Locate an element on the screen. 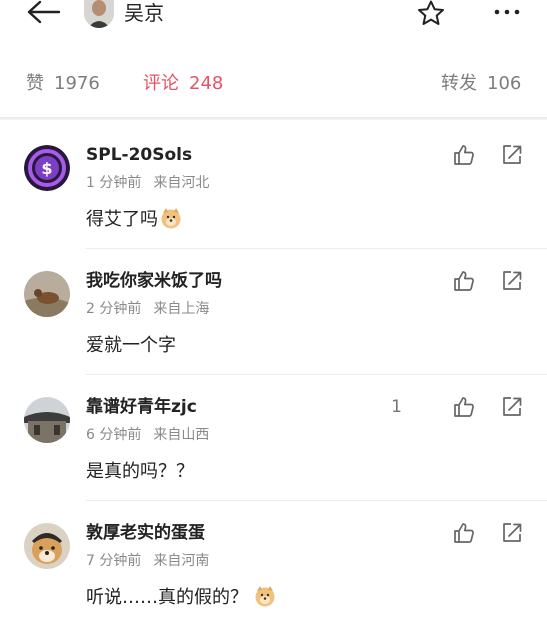  comment-body: 是真的吗？？ is located at coordinates (140, 471).